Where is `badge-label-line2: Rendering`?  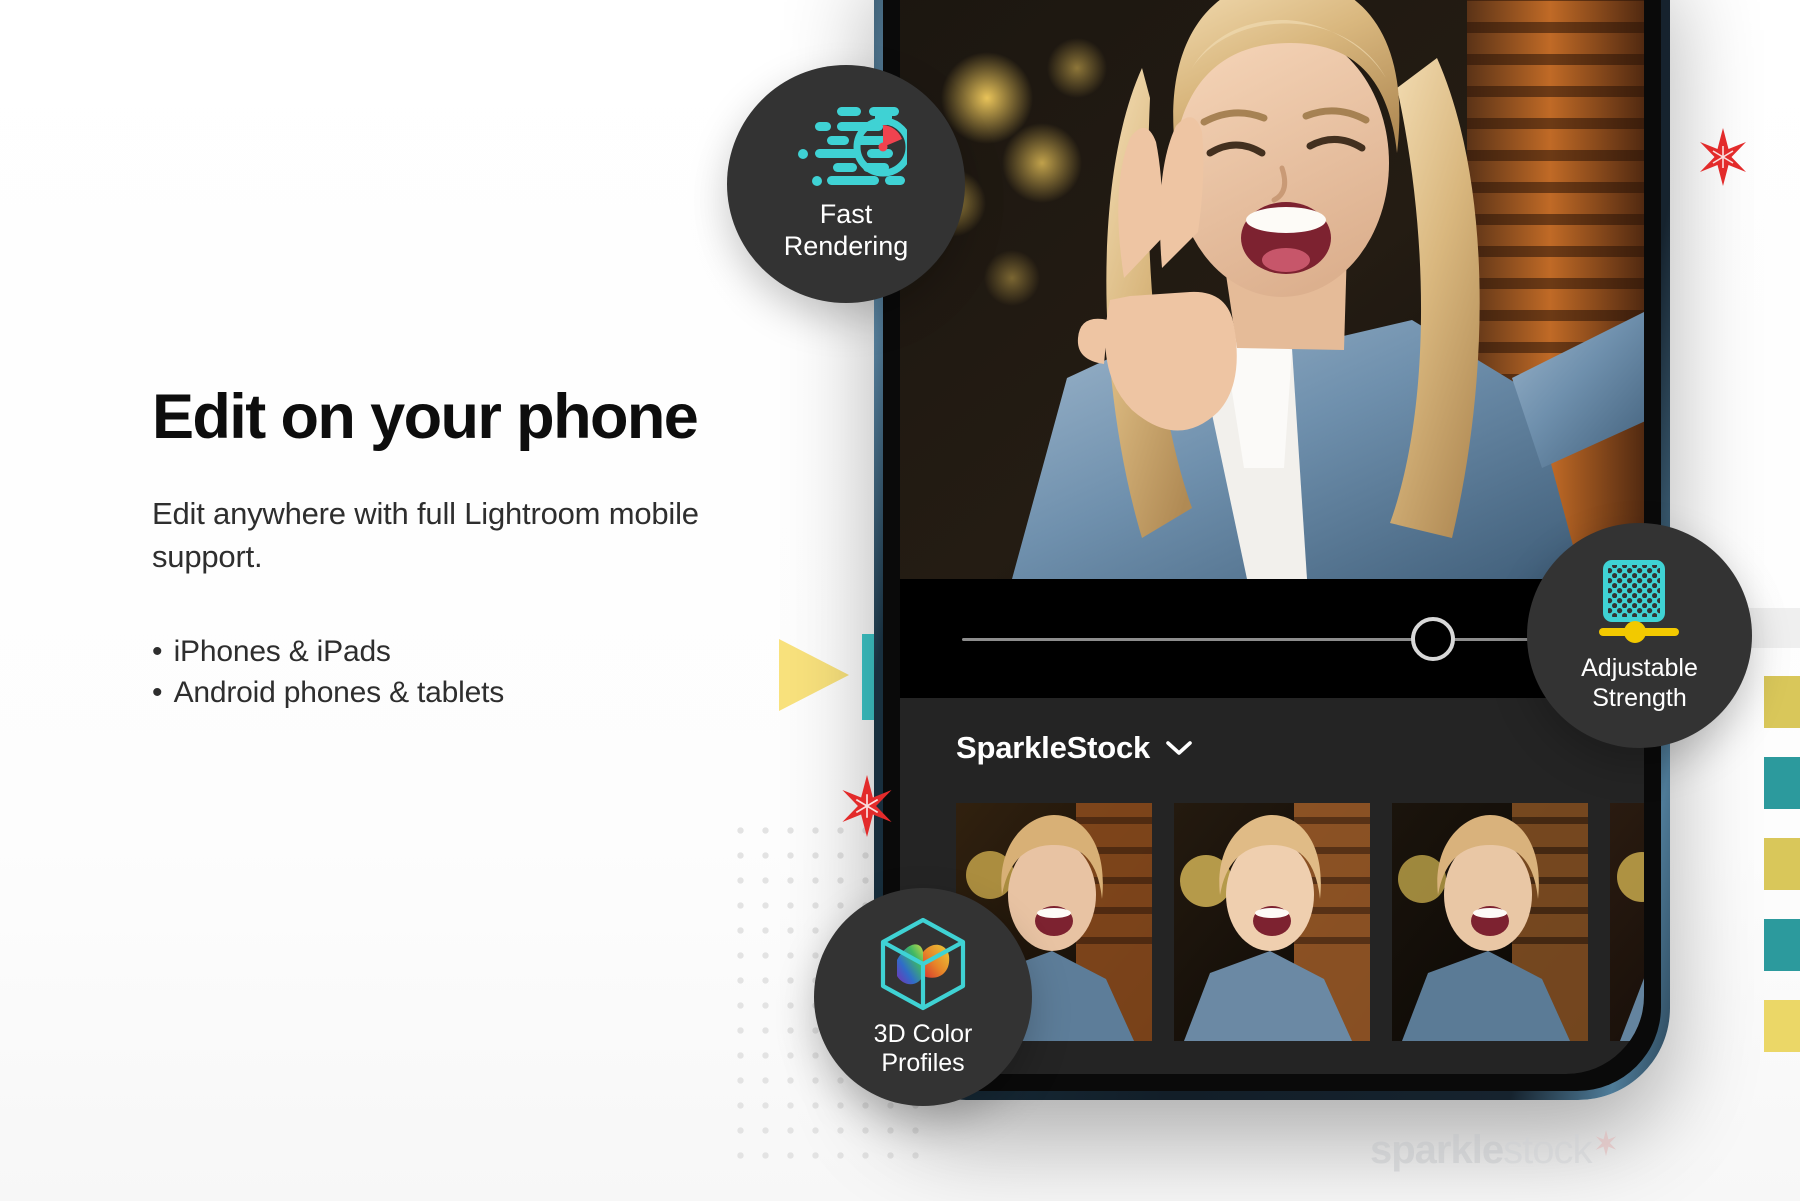 badge-label-line2: Rendering is located at coordinates (846, 246).